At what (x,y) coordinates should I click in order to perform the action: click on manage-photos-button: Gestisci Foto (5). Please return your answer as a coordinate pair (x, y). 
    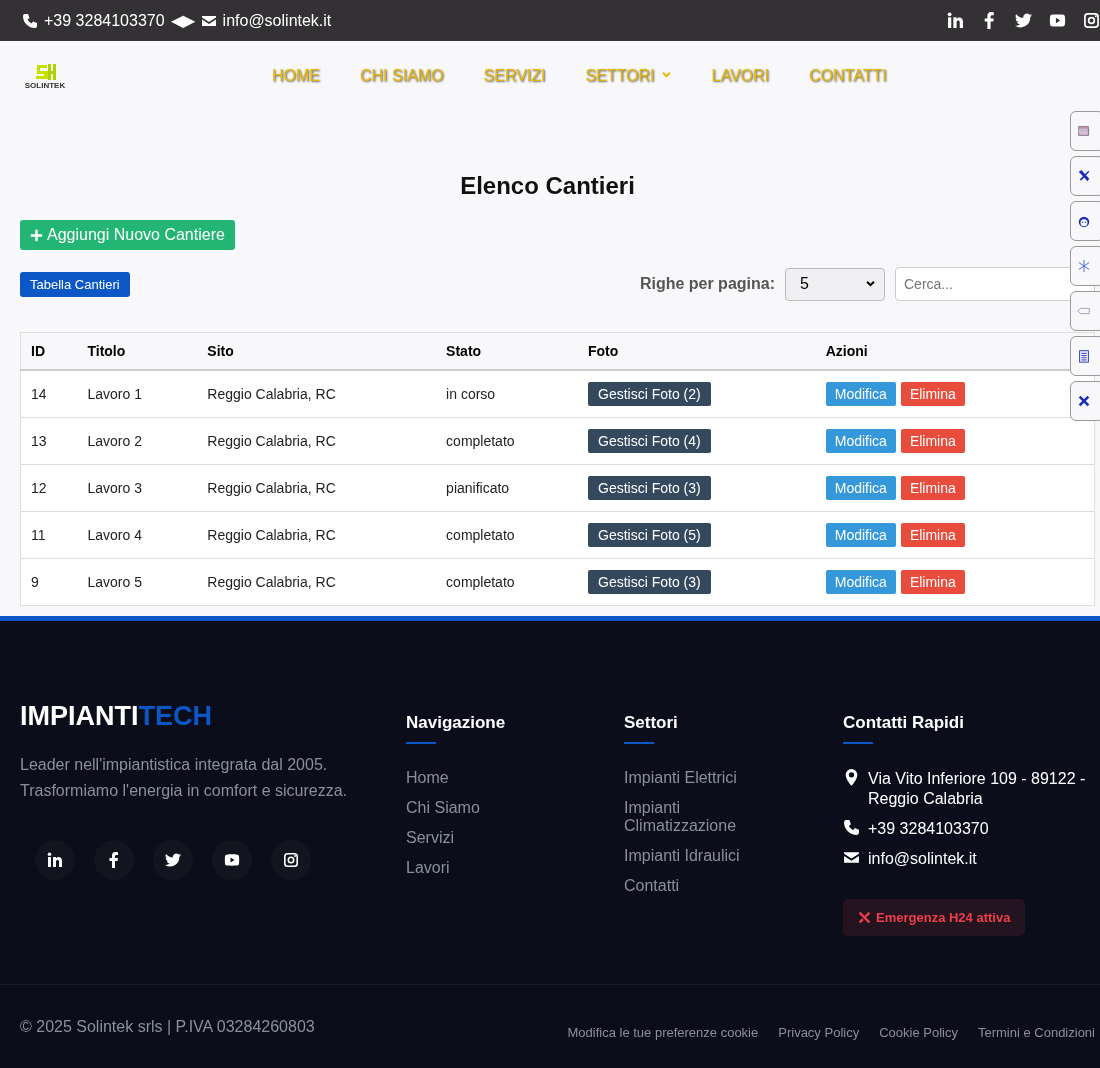
    Looking at the image, I should click on (649, 534).